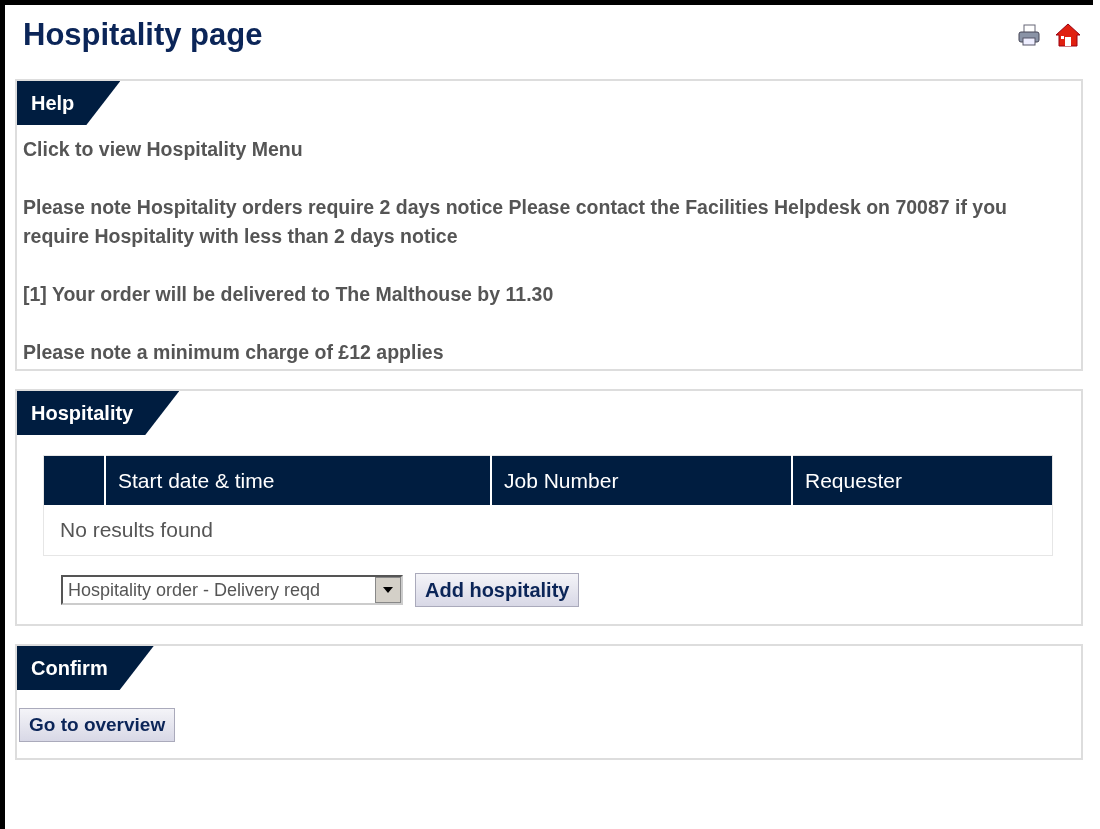 The image size is (1100, 829). I want to click on help-text: Please note a minimum charge of £12 applies, so click(234, 352).